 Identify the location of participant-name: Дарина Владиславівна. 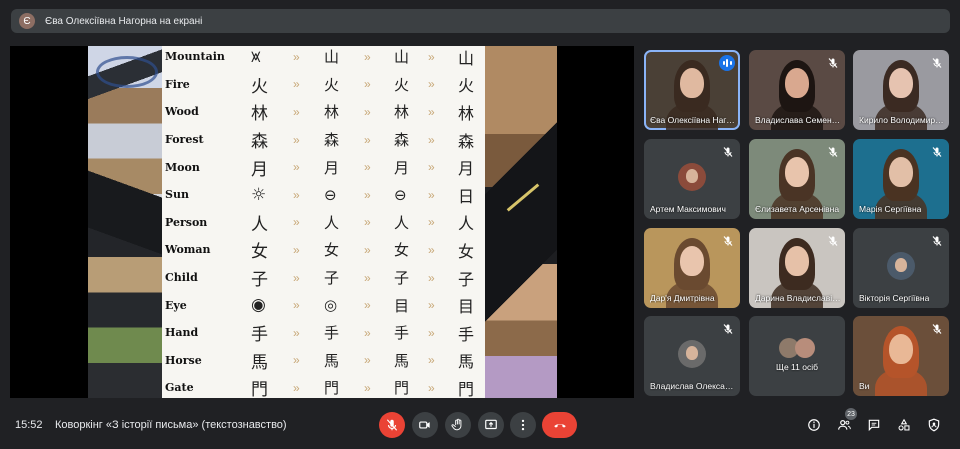
(798, 298).